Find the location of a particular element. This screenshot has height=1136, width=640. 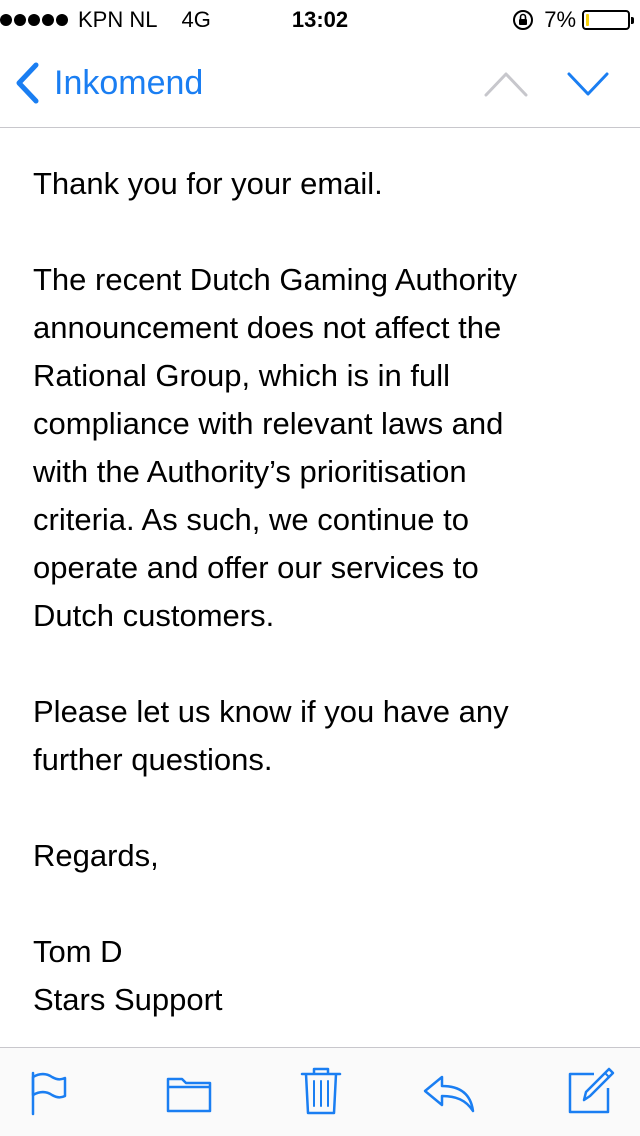

folder-icon is located at coordinates (189, 1095).